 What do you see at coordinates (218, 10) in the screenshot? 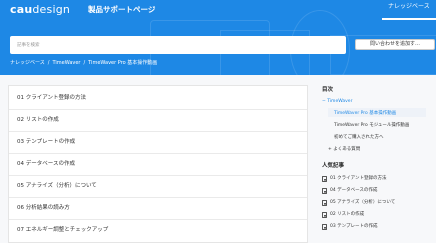
I see `top-navigation: caudesign 製品サポートページ ナレッジベース` at bounding box center [218, 10].